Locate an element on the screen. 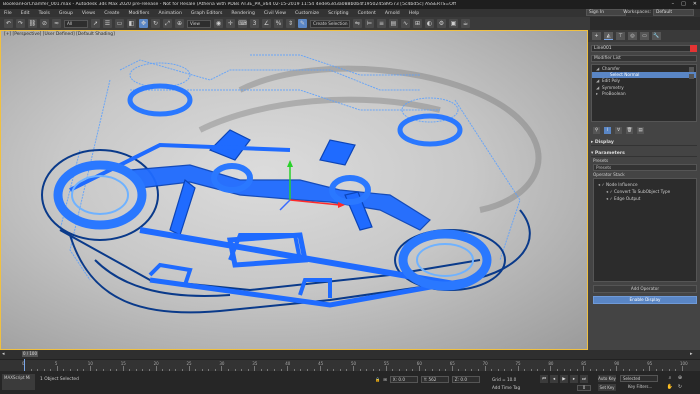  absolute-mode-icon: ⊞ is located at coordinates (385, 379).